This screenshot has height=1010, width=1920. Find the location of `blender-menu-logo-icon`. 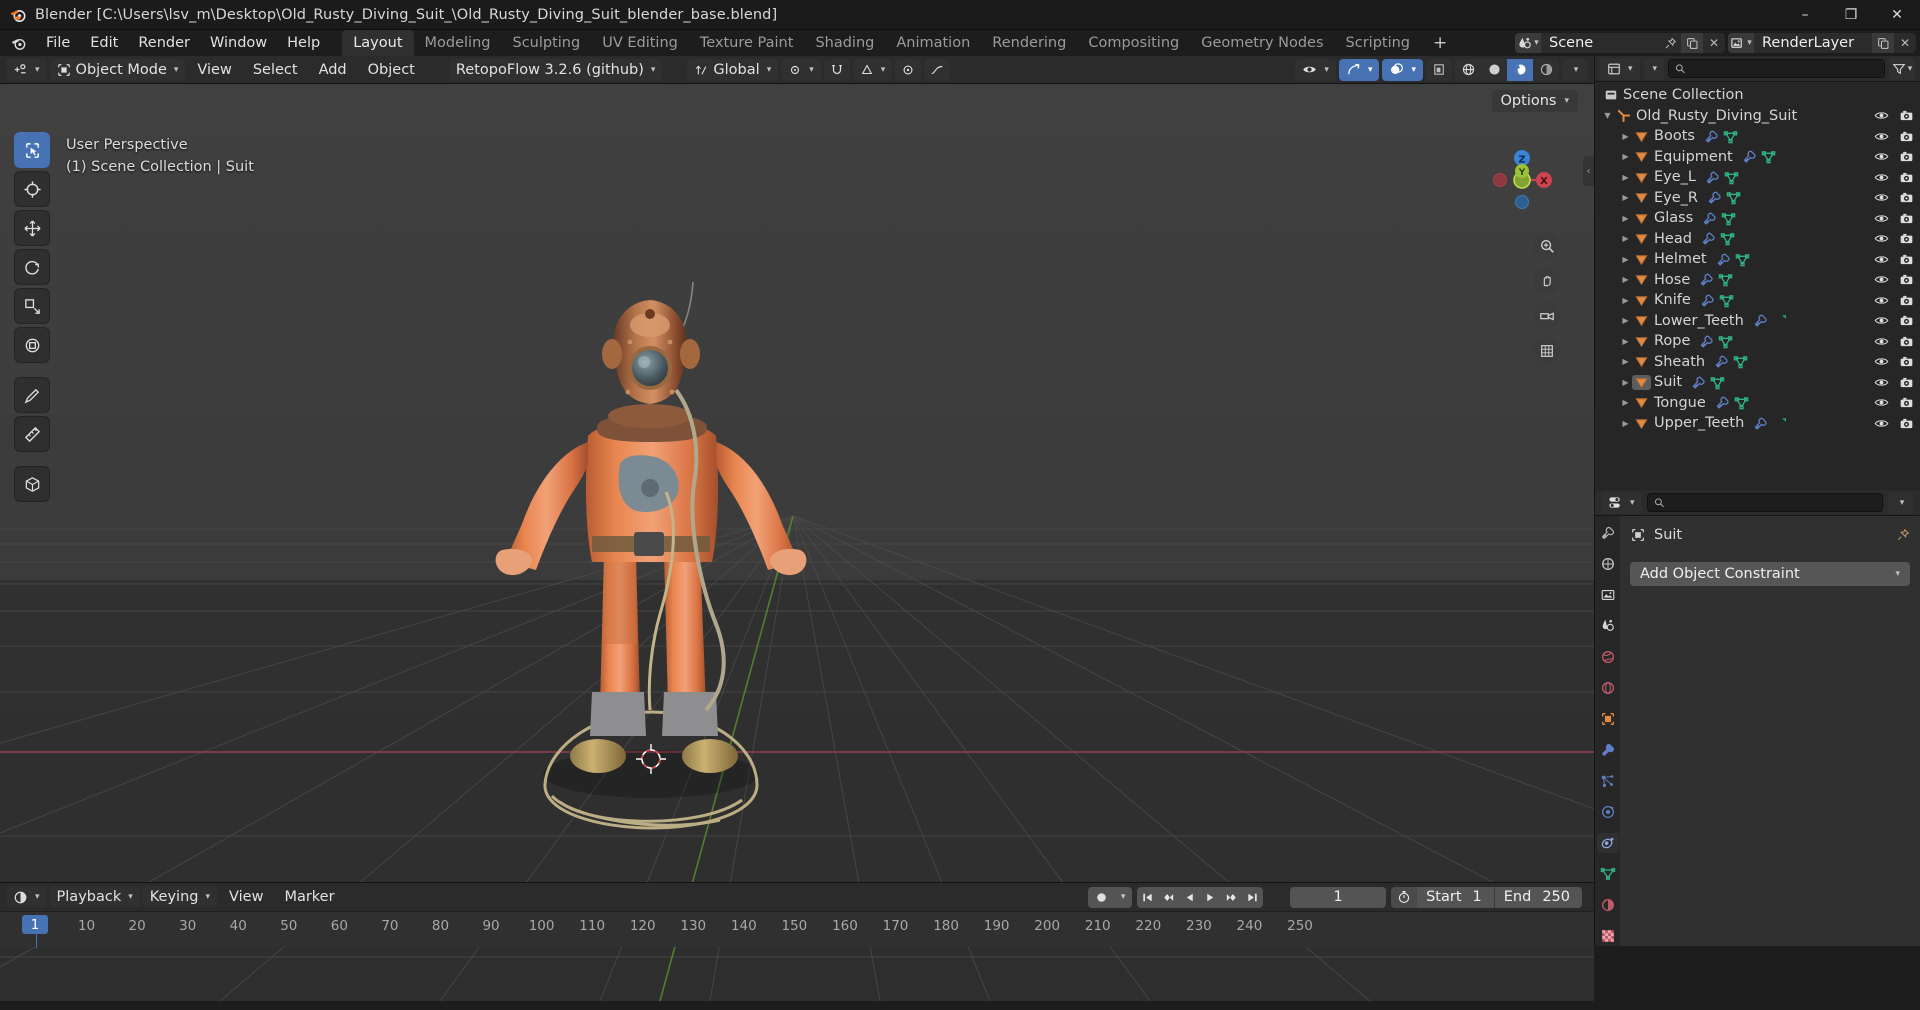

blender-menu-logo-icon is located at coordinates (18, 43).